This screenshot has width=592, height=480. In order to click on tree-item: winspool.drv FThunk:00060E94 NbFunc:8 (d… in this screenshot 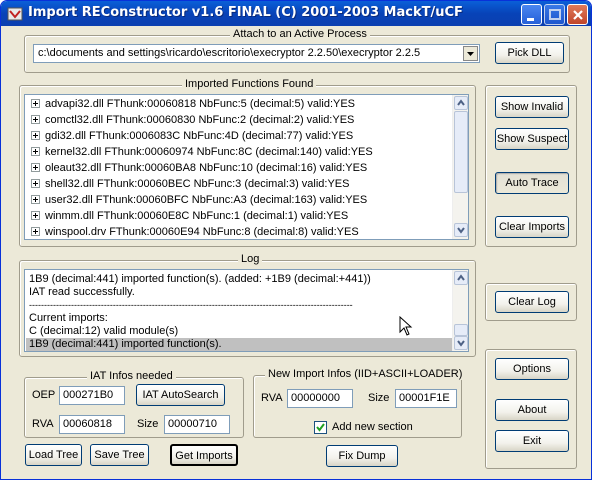, I will do `click(237, 231)`.